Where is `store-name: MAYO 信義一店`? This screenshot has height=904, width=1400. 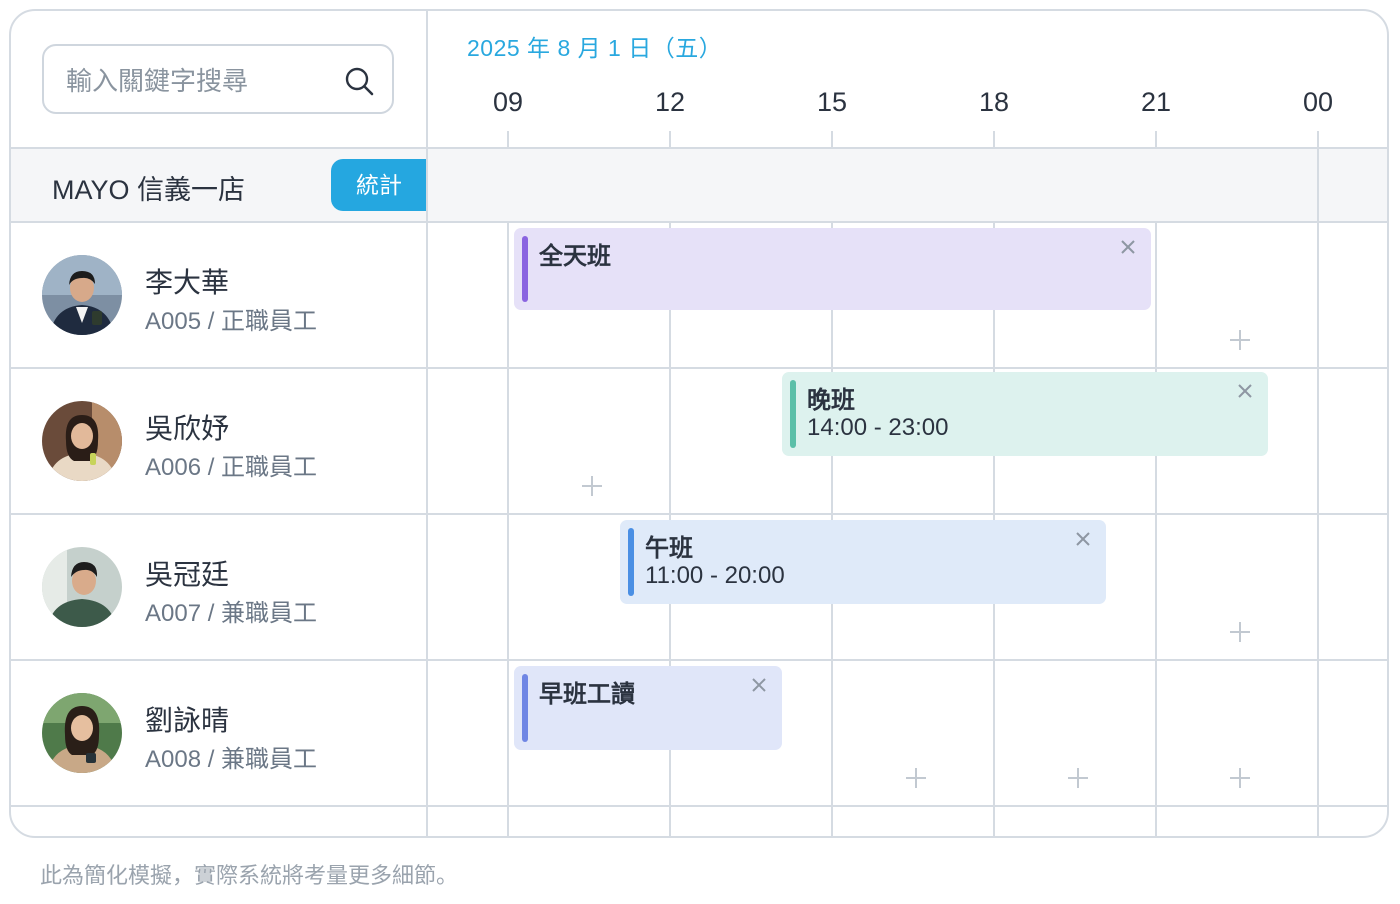
store-name: MAYO 信義一店 is located at coordinates (149, 190).